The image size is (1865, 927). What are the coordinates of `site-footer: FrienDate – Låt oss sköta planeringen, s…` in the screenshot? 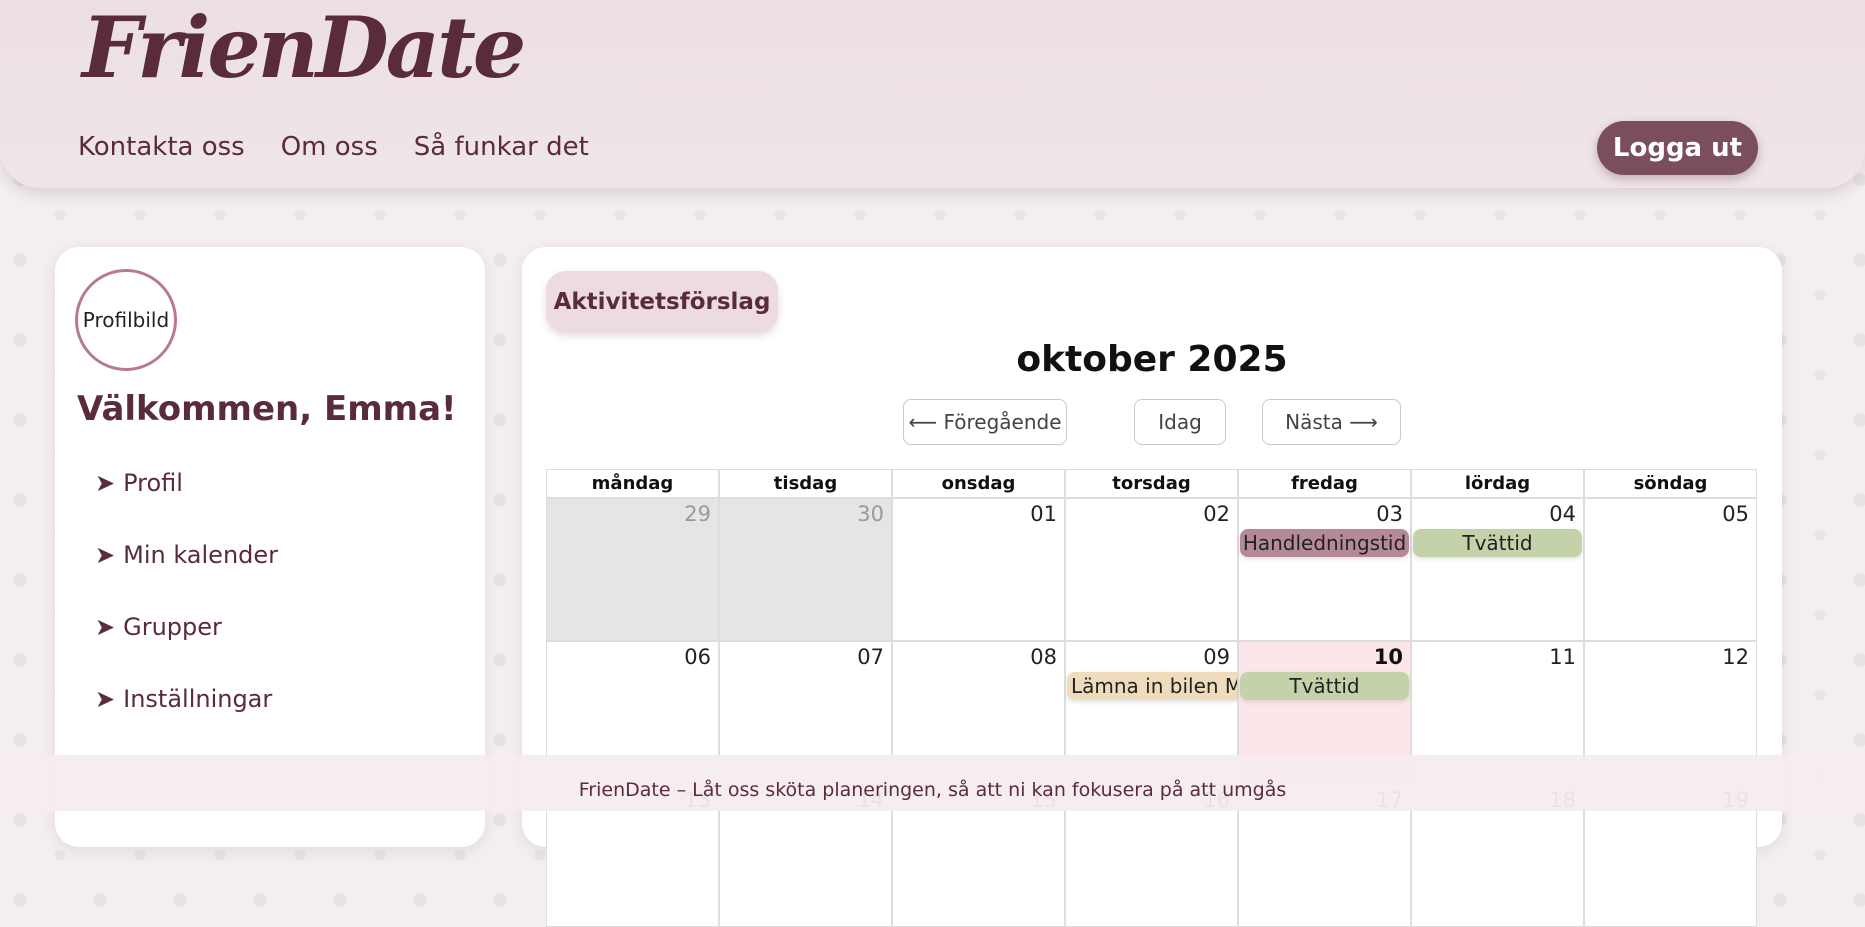 It's located at (932, 783).